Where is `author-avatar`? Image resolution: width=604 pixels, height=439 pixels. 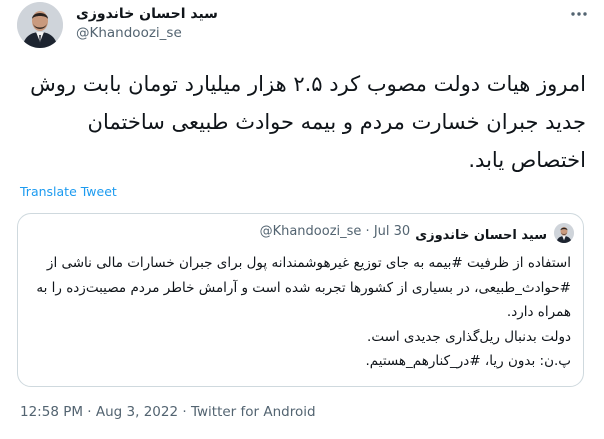
author-avatar is located at coordinates (40, 25).